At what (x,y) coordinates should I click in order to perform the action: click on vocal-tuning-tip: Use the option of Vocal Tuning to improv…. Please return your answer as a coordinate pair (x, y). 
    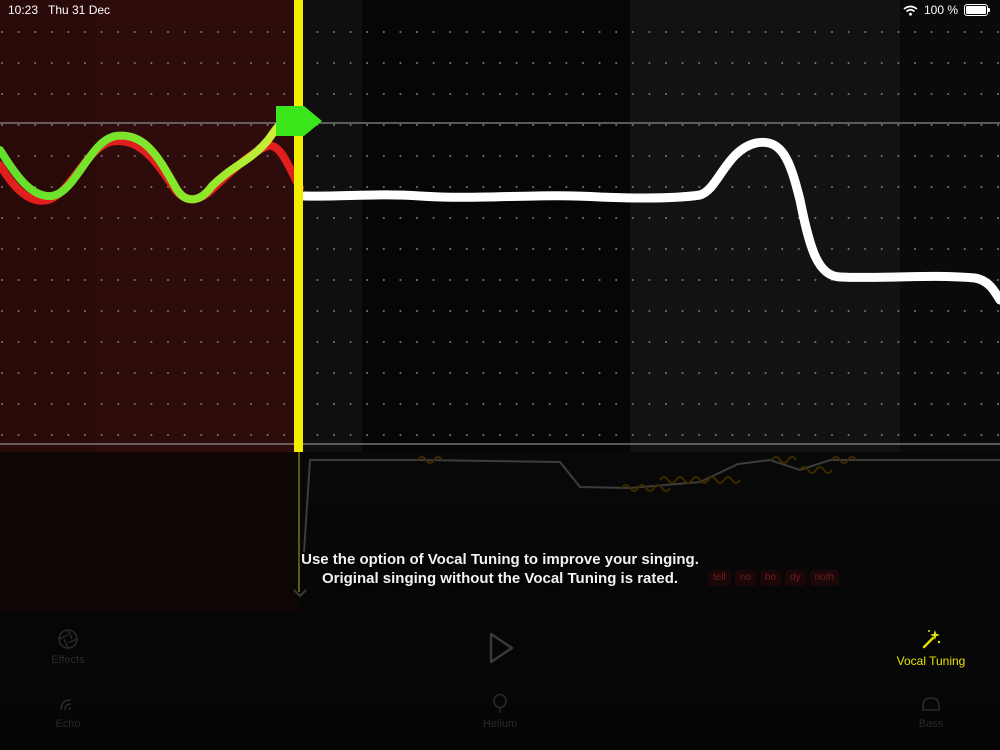
    Looking at the image, I should click on (500, 569).